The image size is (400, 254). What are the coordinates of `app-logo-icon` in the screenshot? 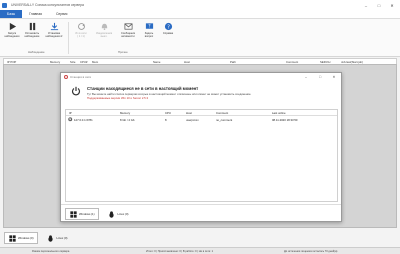 It's located at (4, 5).